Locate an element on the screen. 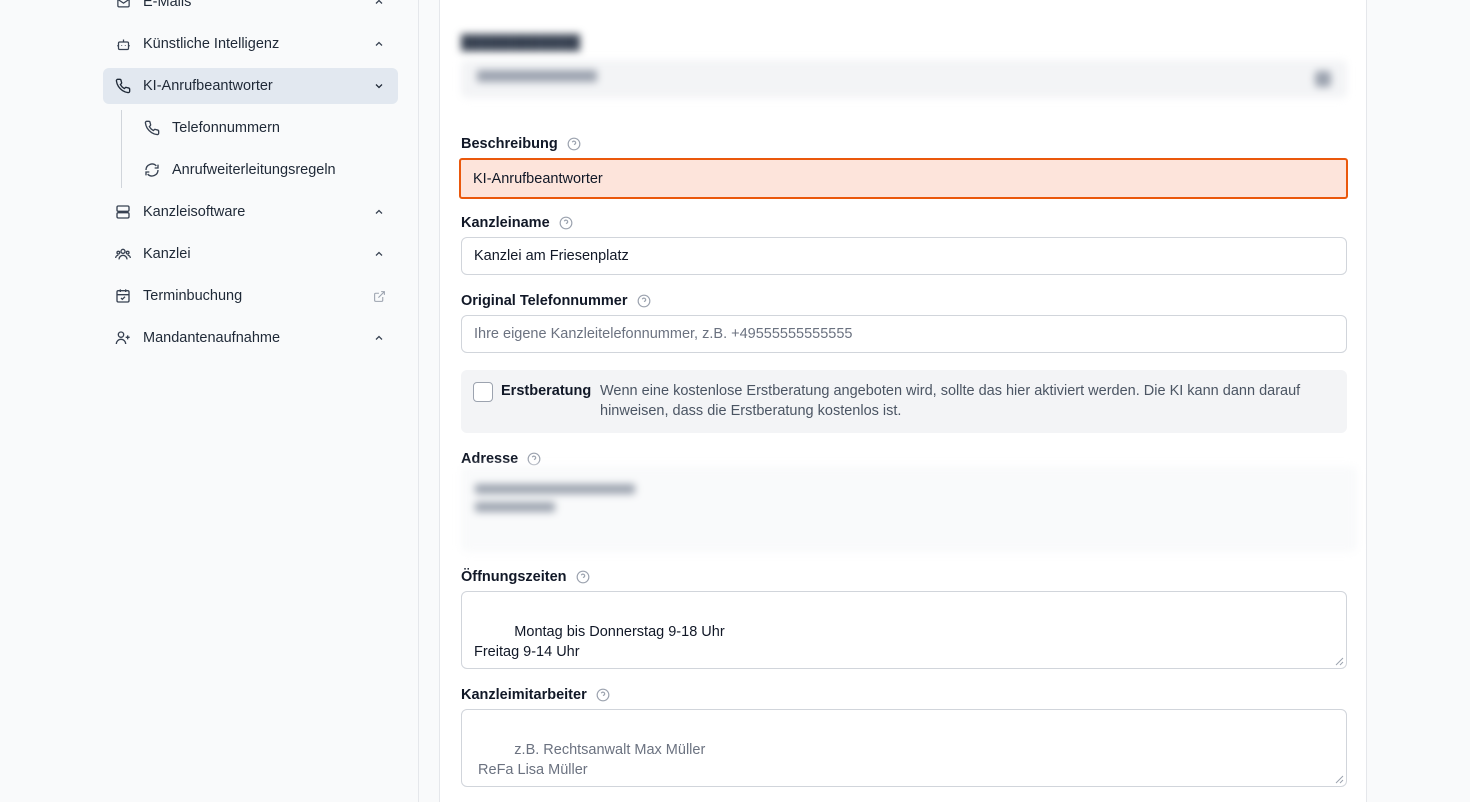 The image size is (1470, 802). sidebar-item-label: Mandantenaufnahme is located at coordinates (212, 338).